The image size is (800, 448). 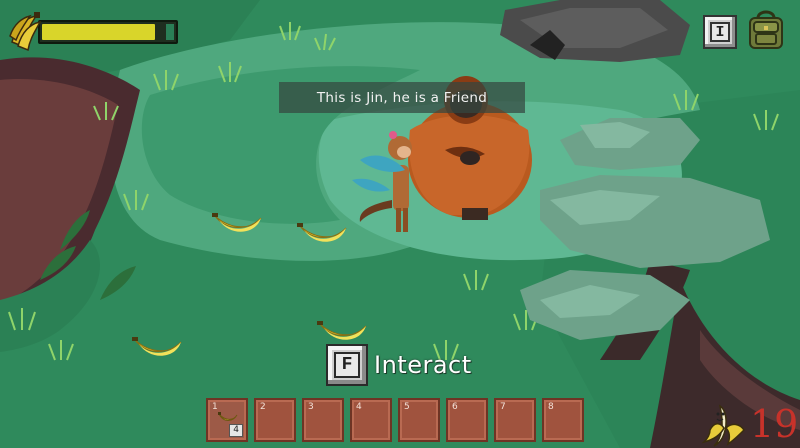 What do you see at coordinates (323, 420) in the screenshot?
I see `hotbar-slot-3: 3` at bounding box center [323, 420].